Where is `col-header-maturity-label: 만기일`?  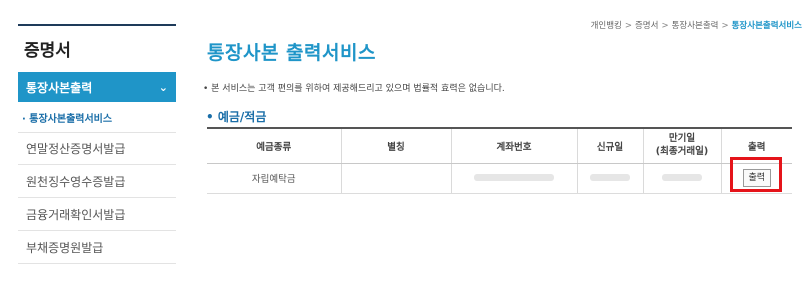
col-header-maturity-label: 만기일 is located at coordinates (682, 138).